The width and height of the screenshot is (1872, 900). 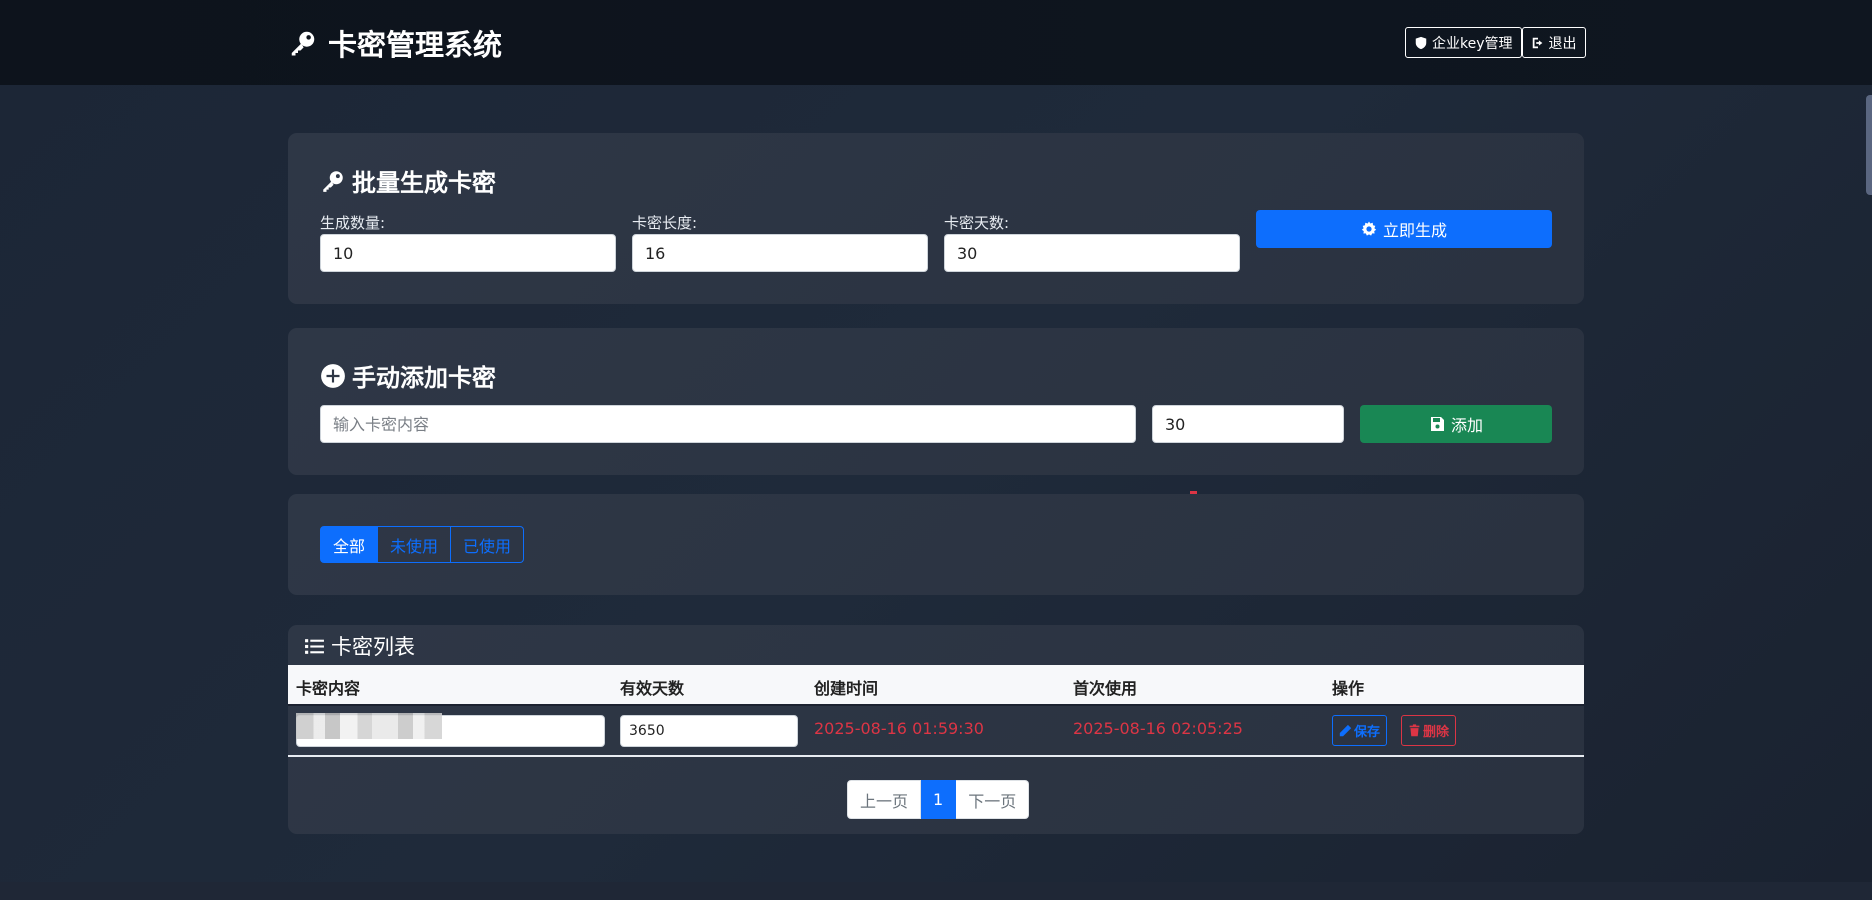 I want to click on col-first-used: 首次使用, so click(x=1105, y=688).